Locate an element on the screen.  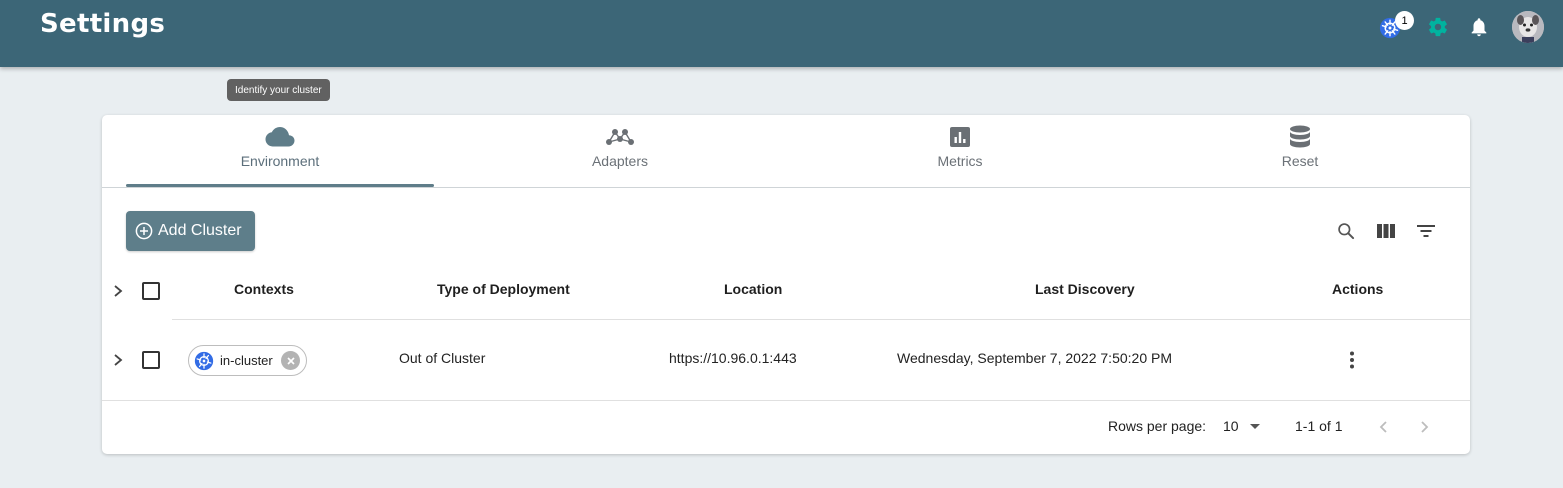
expand-row-chevron-icon is located at coordinates (118, 360).